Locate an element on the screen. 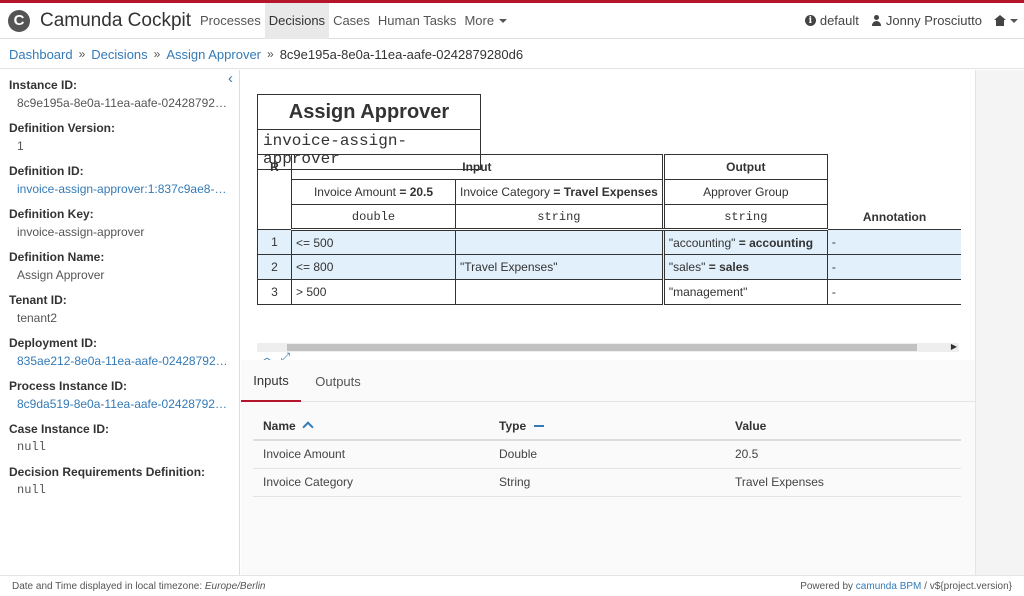 Image resolution: width=1024 pixels, height=596 pixels. hit-policy: R is located at coordinates (274, 192).